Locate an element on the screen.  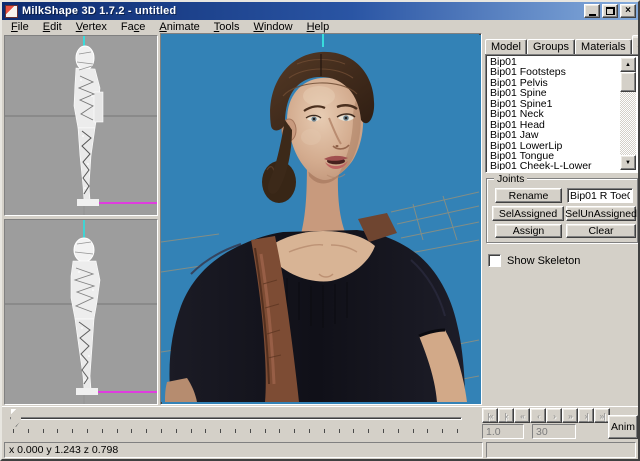
step-forward-button: › is located at coordinates (554, 415).